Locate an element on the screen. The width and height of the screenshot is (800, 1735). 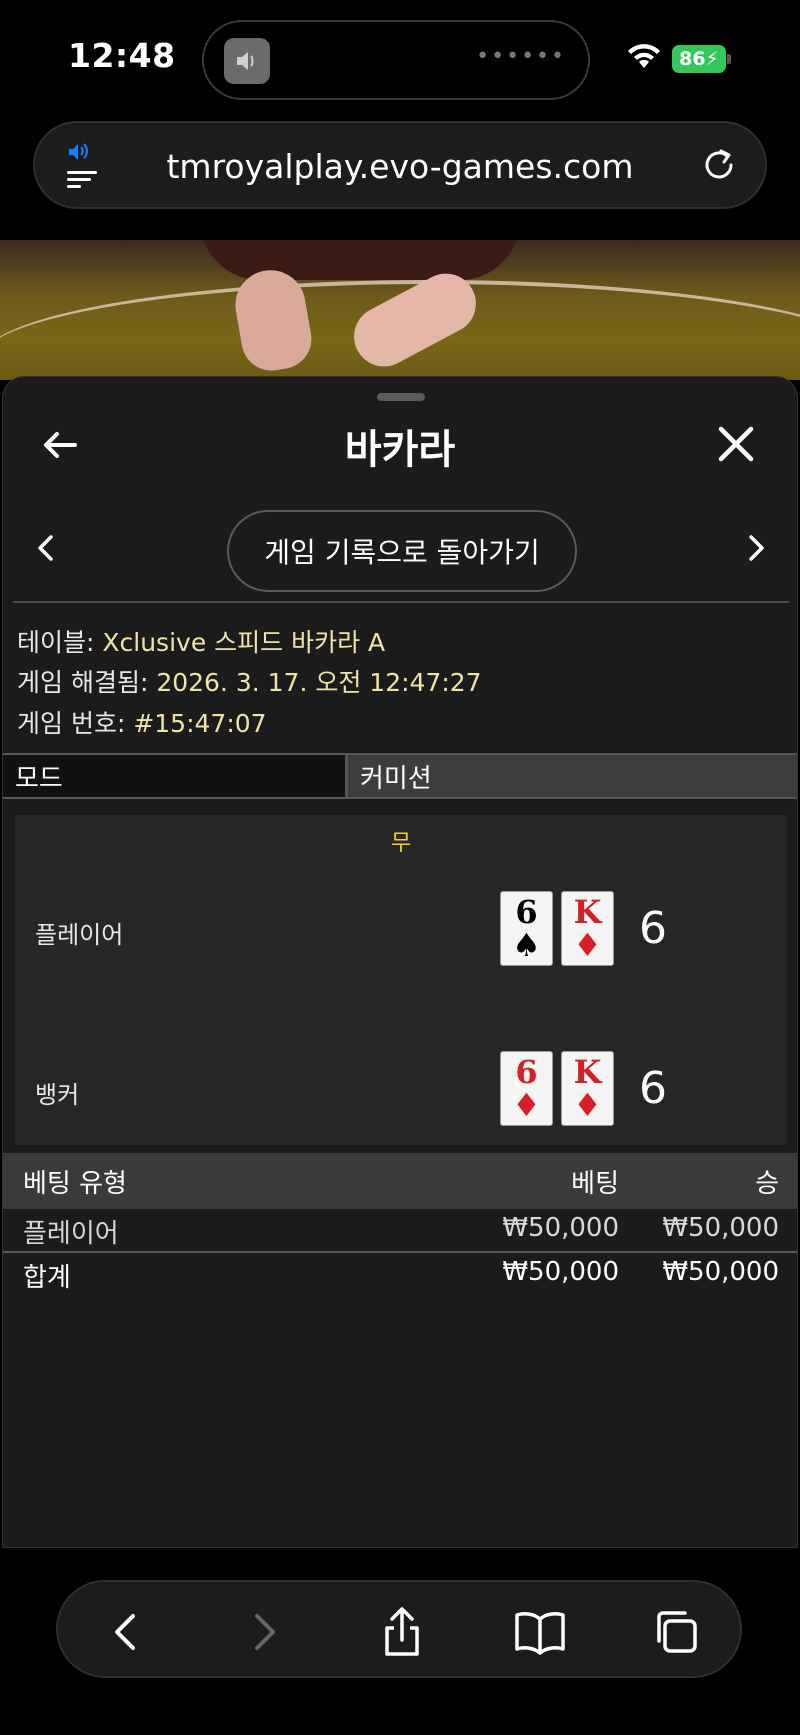
back-to-history-button: 게임 기록으로 돌아가기 is located at coordinates (402, 551).